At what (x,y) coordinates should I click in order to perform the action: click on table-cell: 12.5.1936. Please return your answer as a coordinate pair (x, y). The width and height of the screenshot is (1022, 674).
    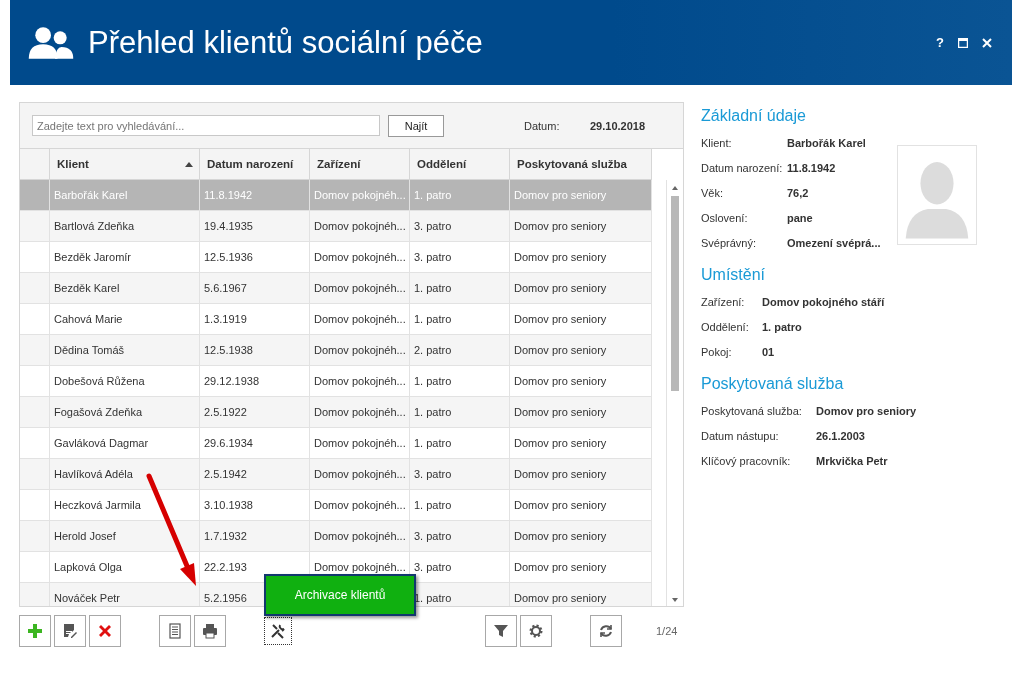
    Looking at the image, I should click on (228, 257).